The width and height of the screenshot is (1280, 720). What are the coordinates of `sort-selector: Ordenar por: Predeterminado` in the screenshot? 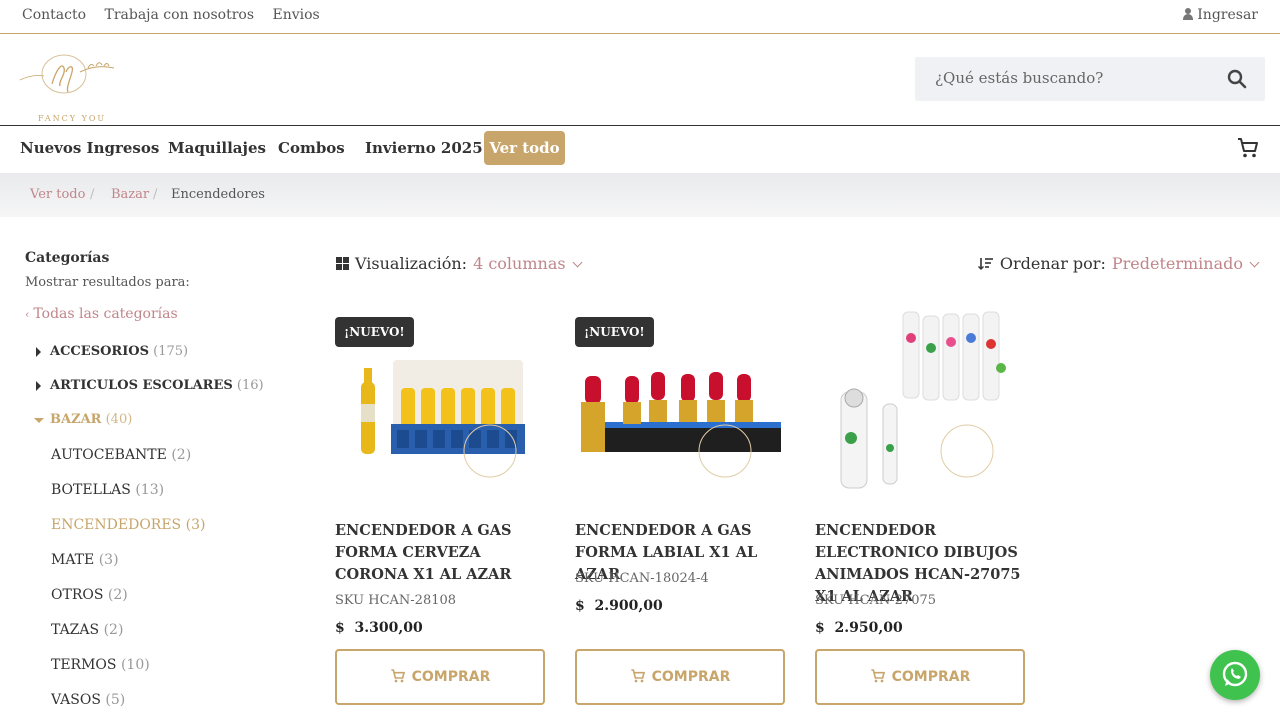 It's located at (1118, 263).